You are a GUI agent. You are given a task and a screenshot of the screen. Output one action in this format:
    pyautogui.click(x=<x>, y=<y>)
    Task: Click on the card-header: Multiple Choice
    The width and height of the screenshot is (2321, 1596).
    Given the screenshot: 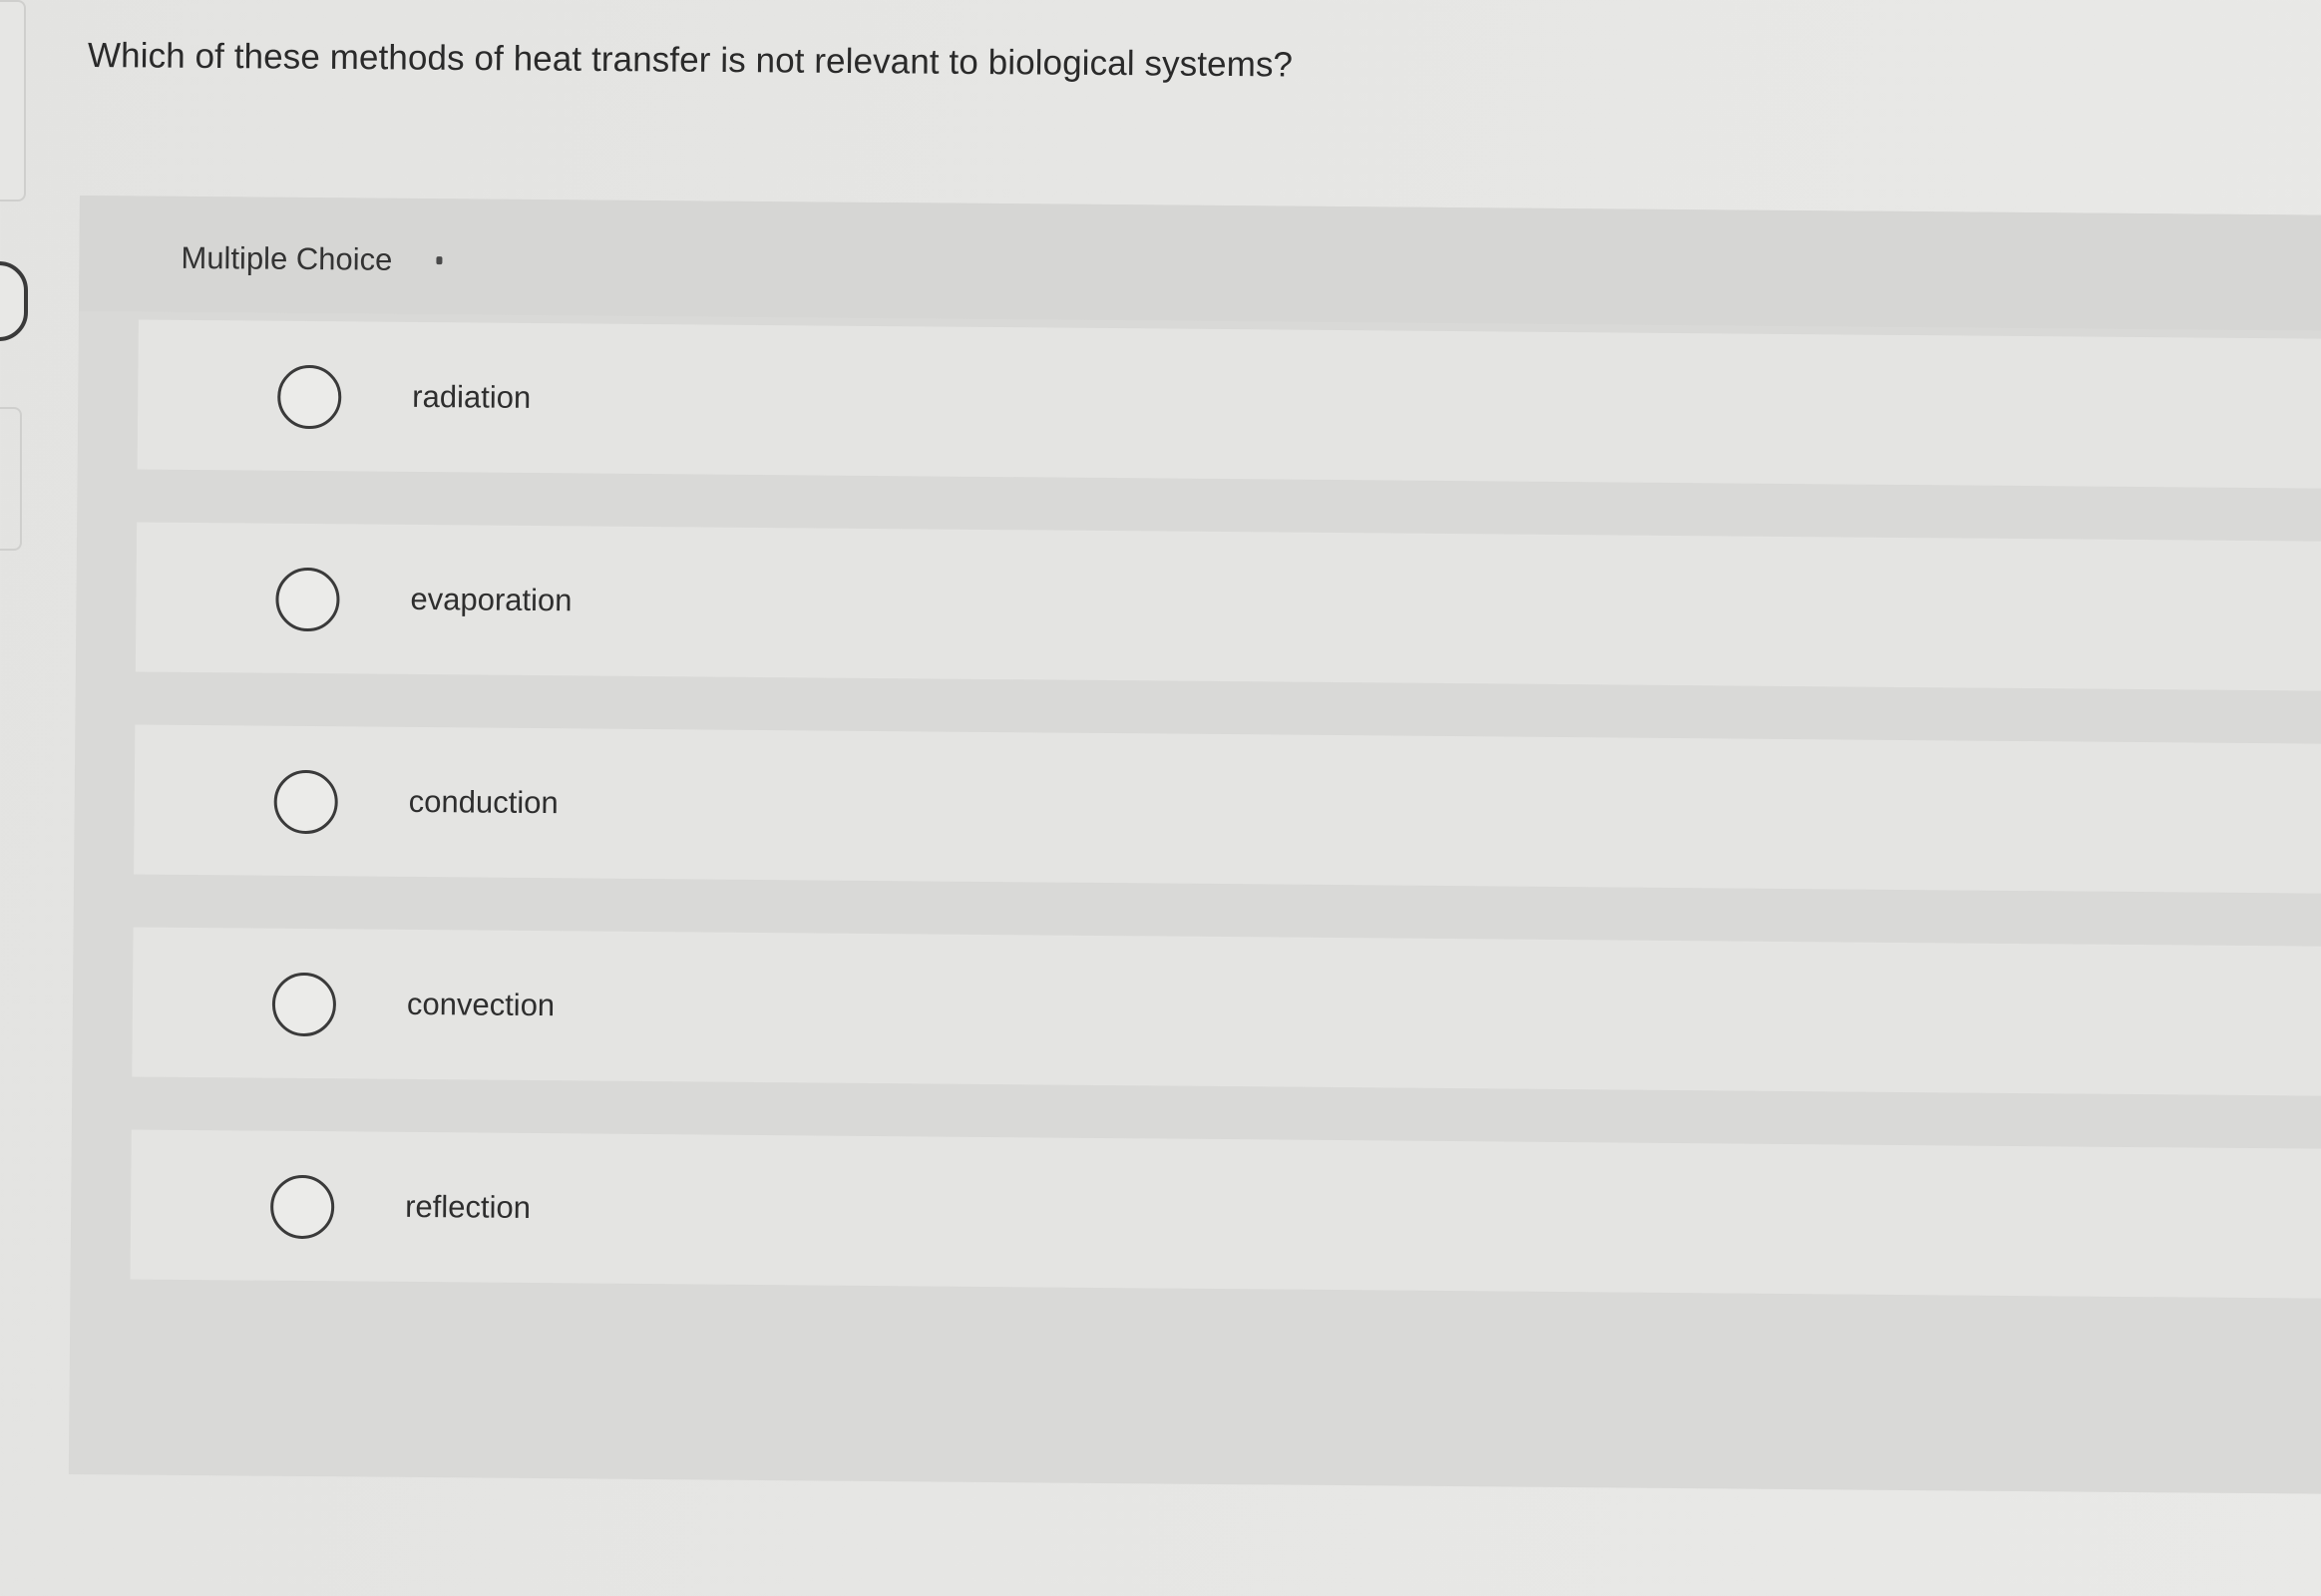 What is the action you would take?
    pyautogui.click(x=1199, y=263)
    